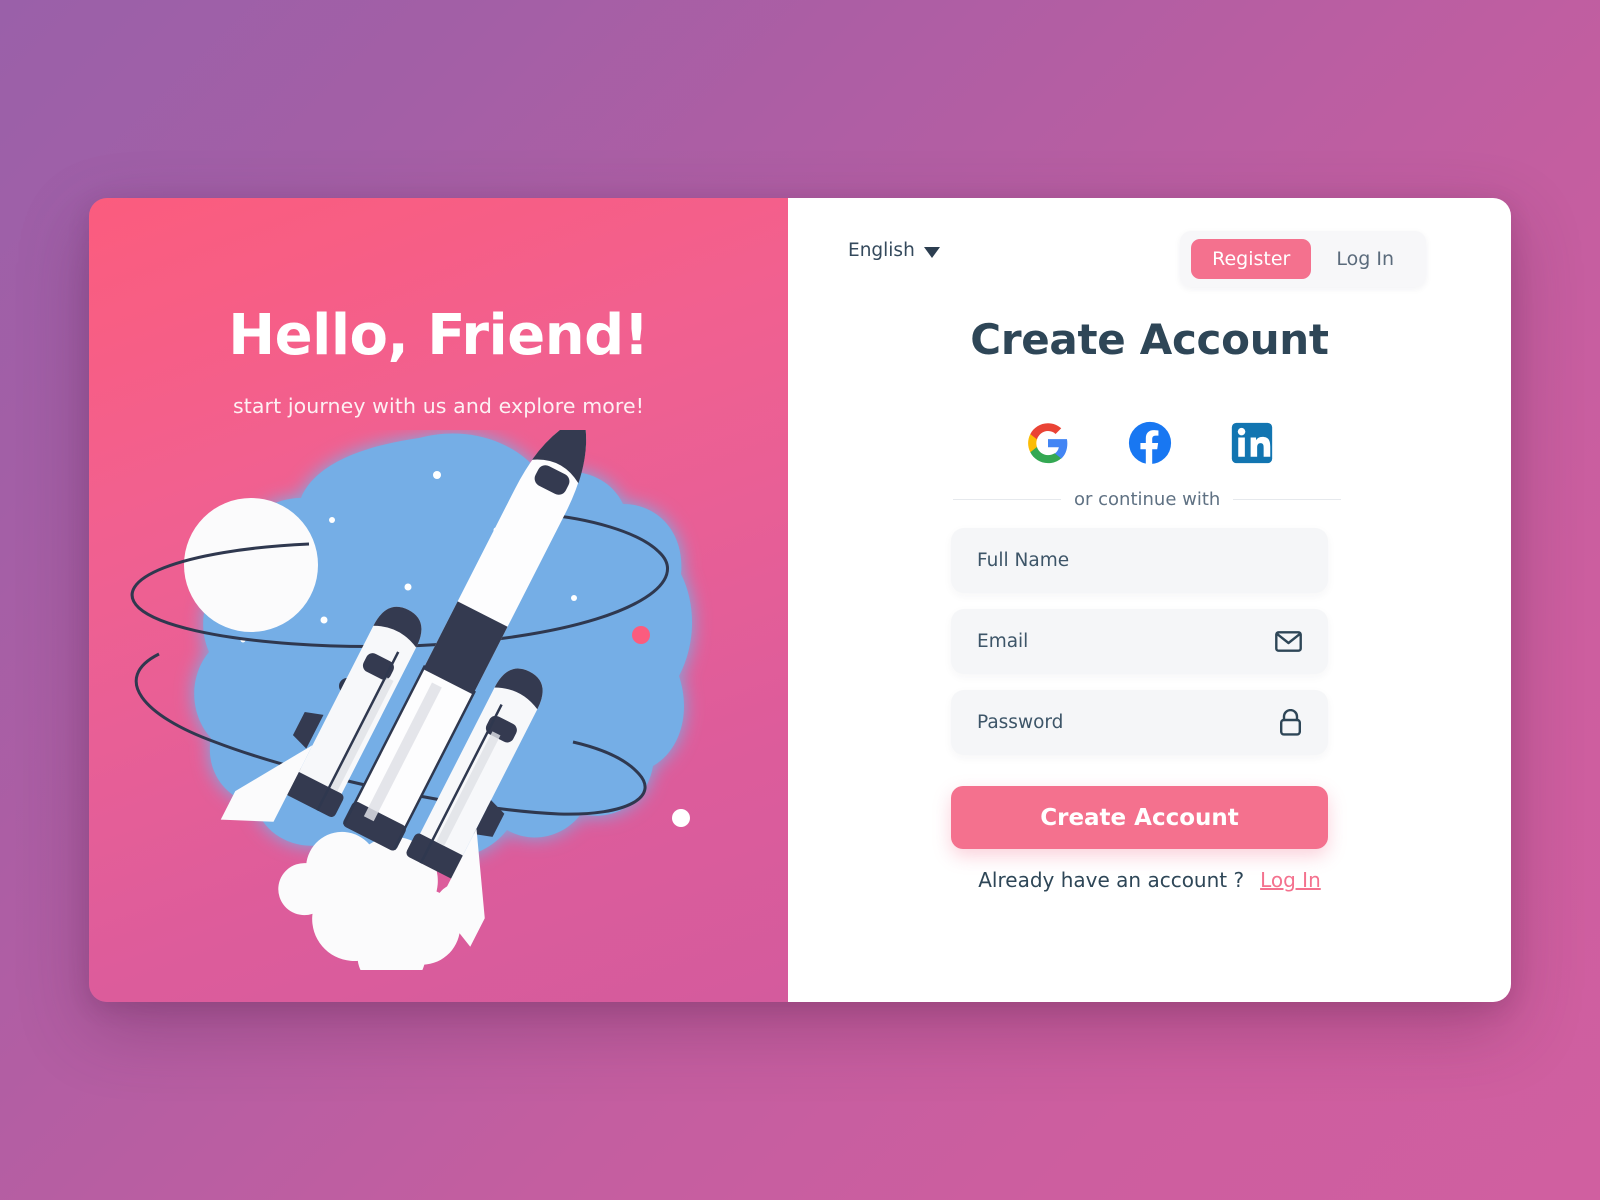  Describe the element at coordinates (1121, 641) in the screenshot. I see `email-input` at that location.